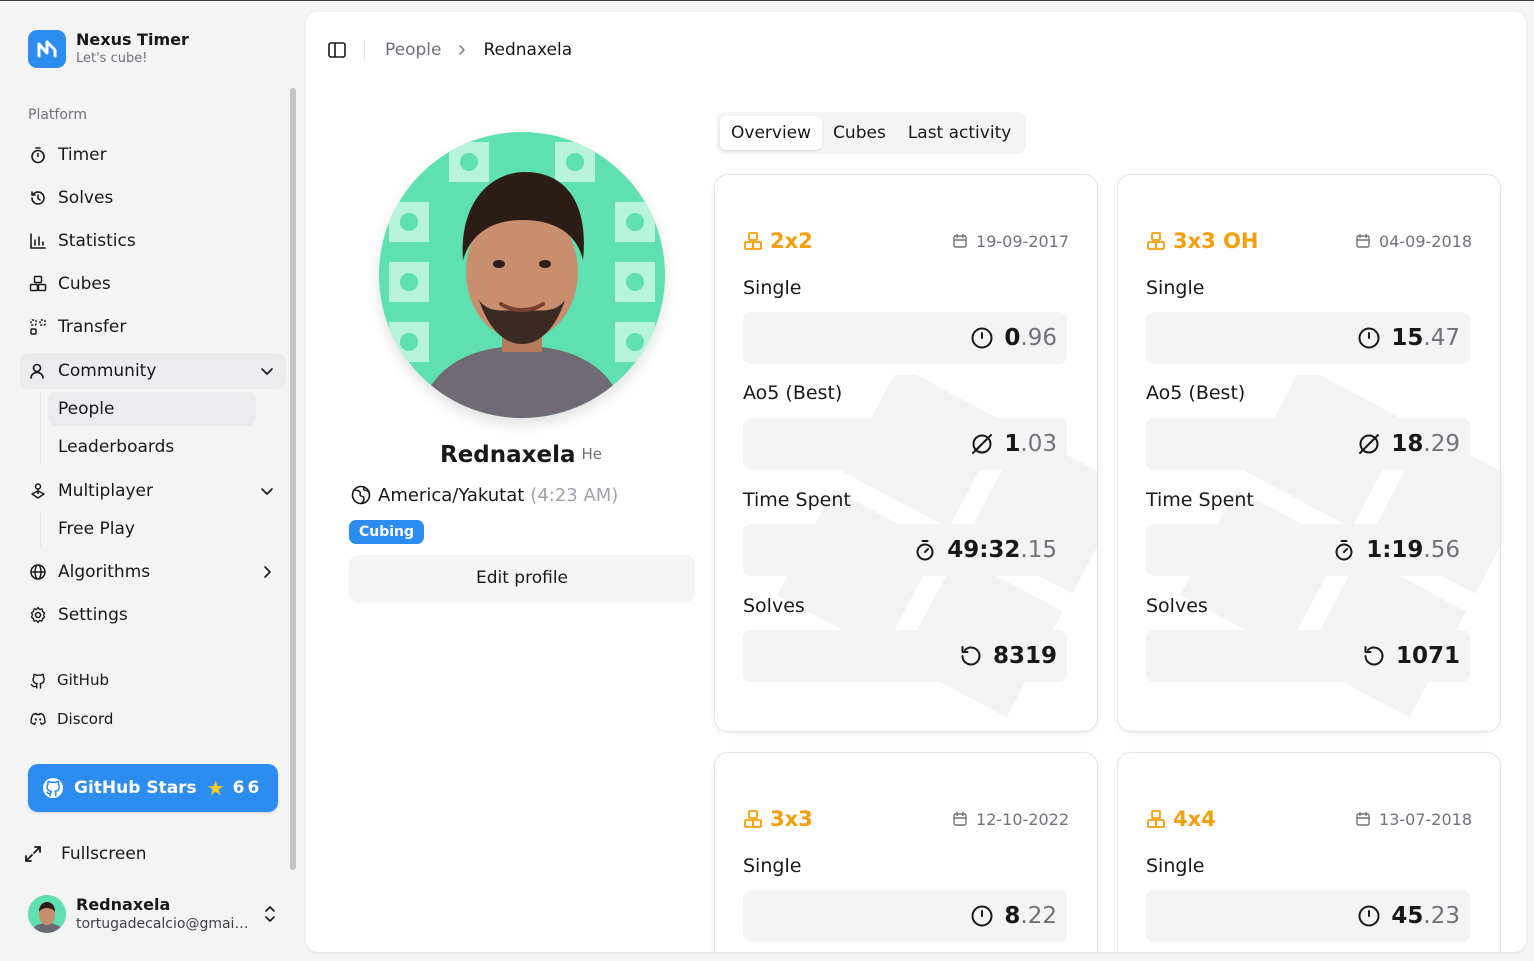 This screenshot has width=1534, height=961. What do you see at coordinates (83, 680) in the screenshot?
I see `github-link-label: GitHub` at bounding box center [83, 680].